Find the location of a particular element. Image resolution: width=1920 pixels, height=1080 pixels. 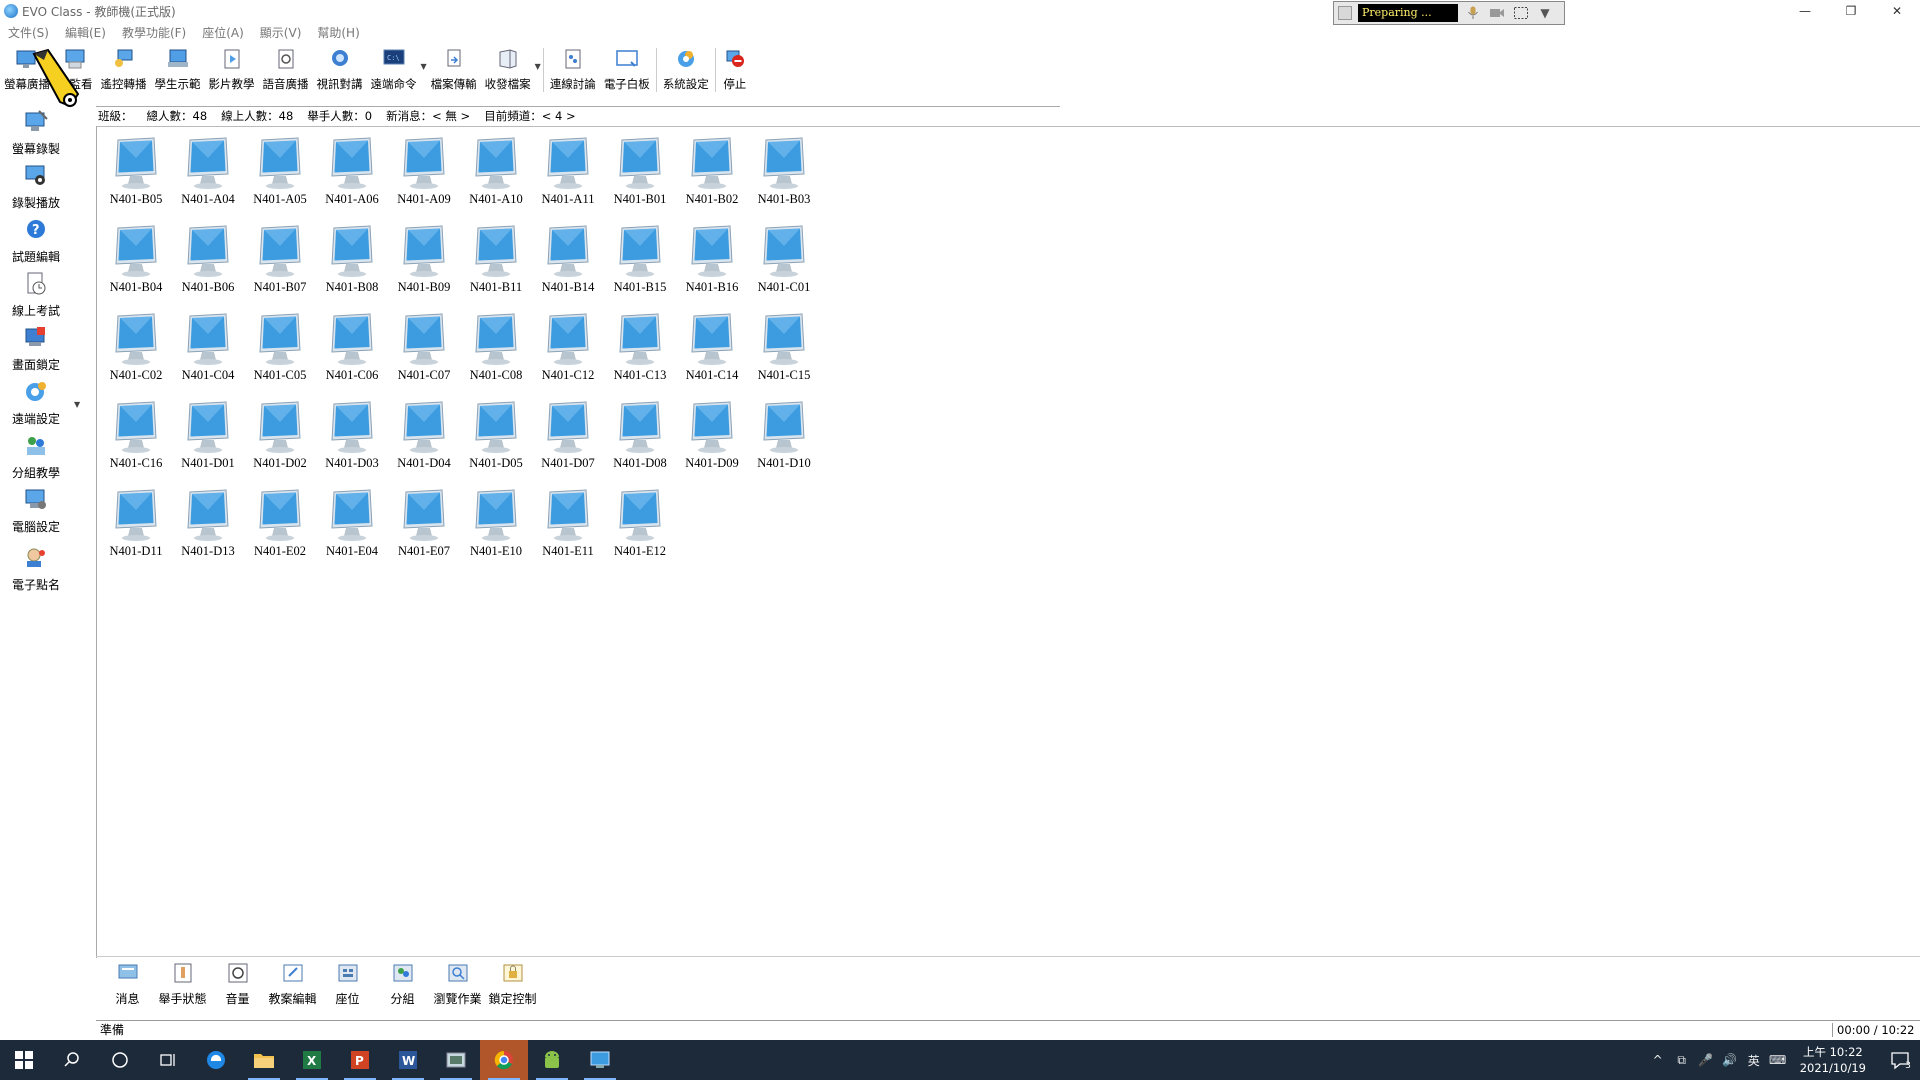

sidebar-item-record-playback: 錄製播放 is located at coordinates (36, 186).